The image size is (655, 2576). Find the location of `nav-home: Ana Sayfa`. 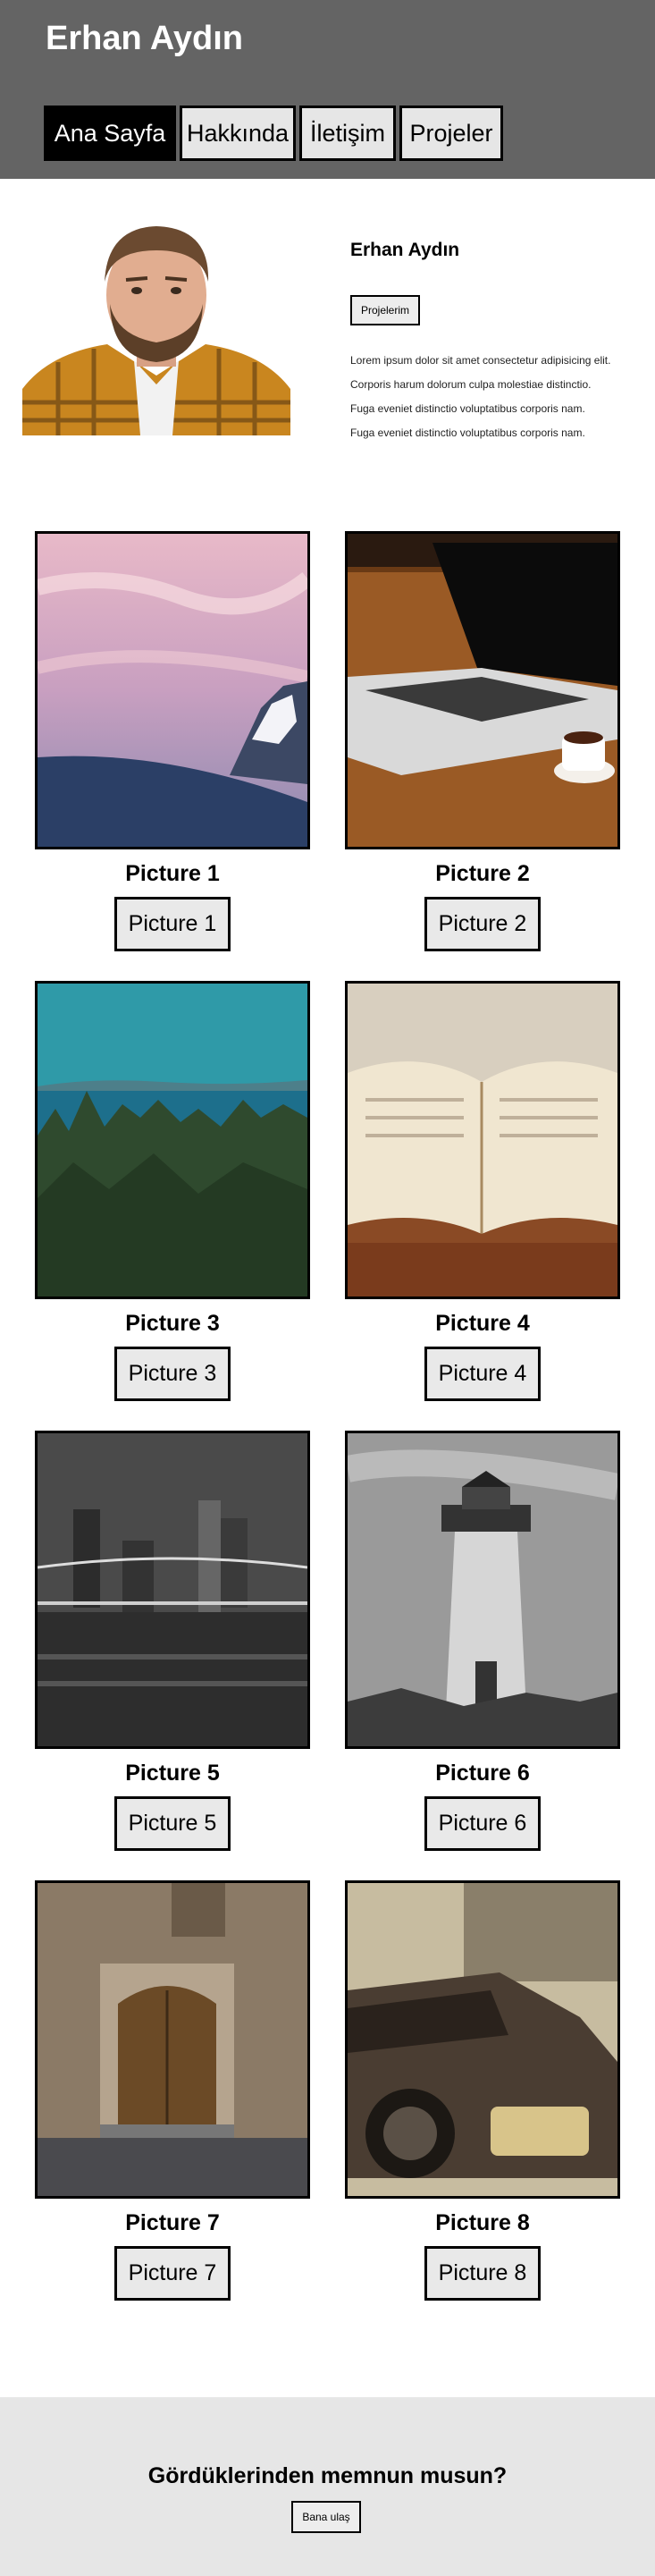

nav-home: Ana Sayfa is located at coordinates (110, 133).